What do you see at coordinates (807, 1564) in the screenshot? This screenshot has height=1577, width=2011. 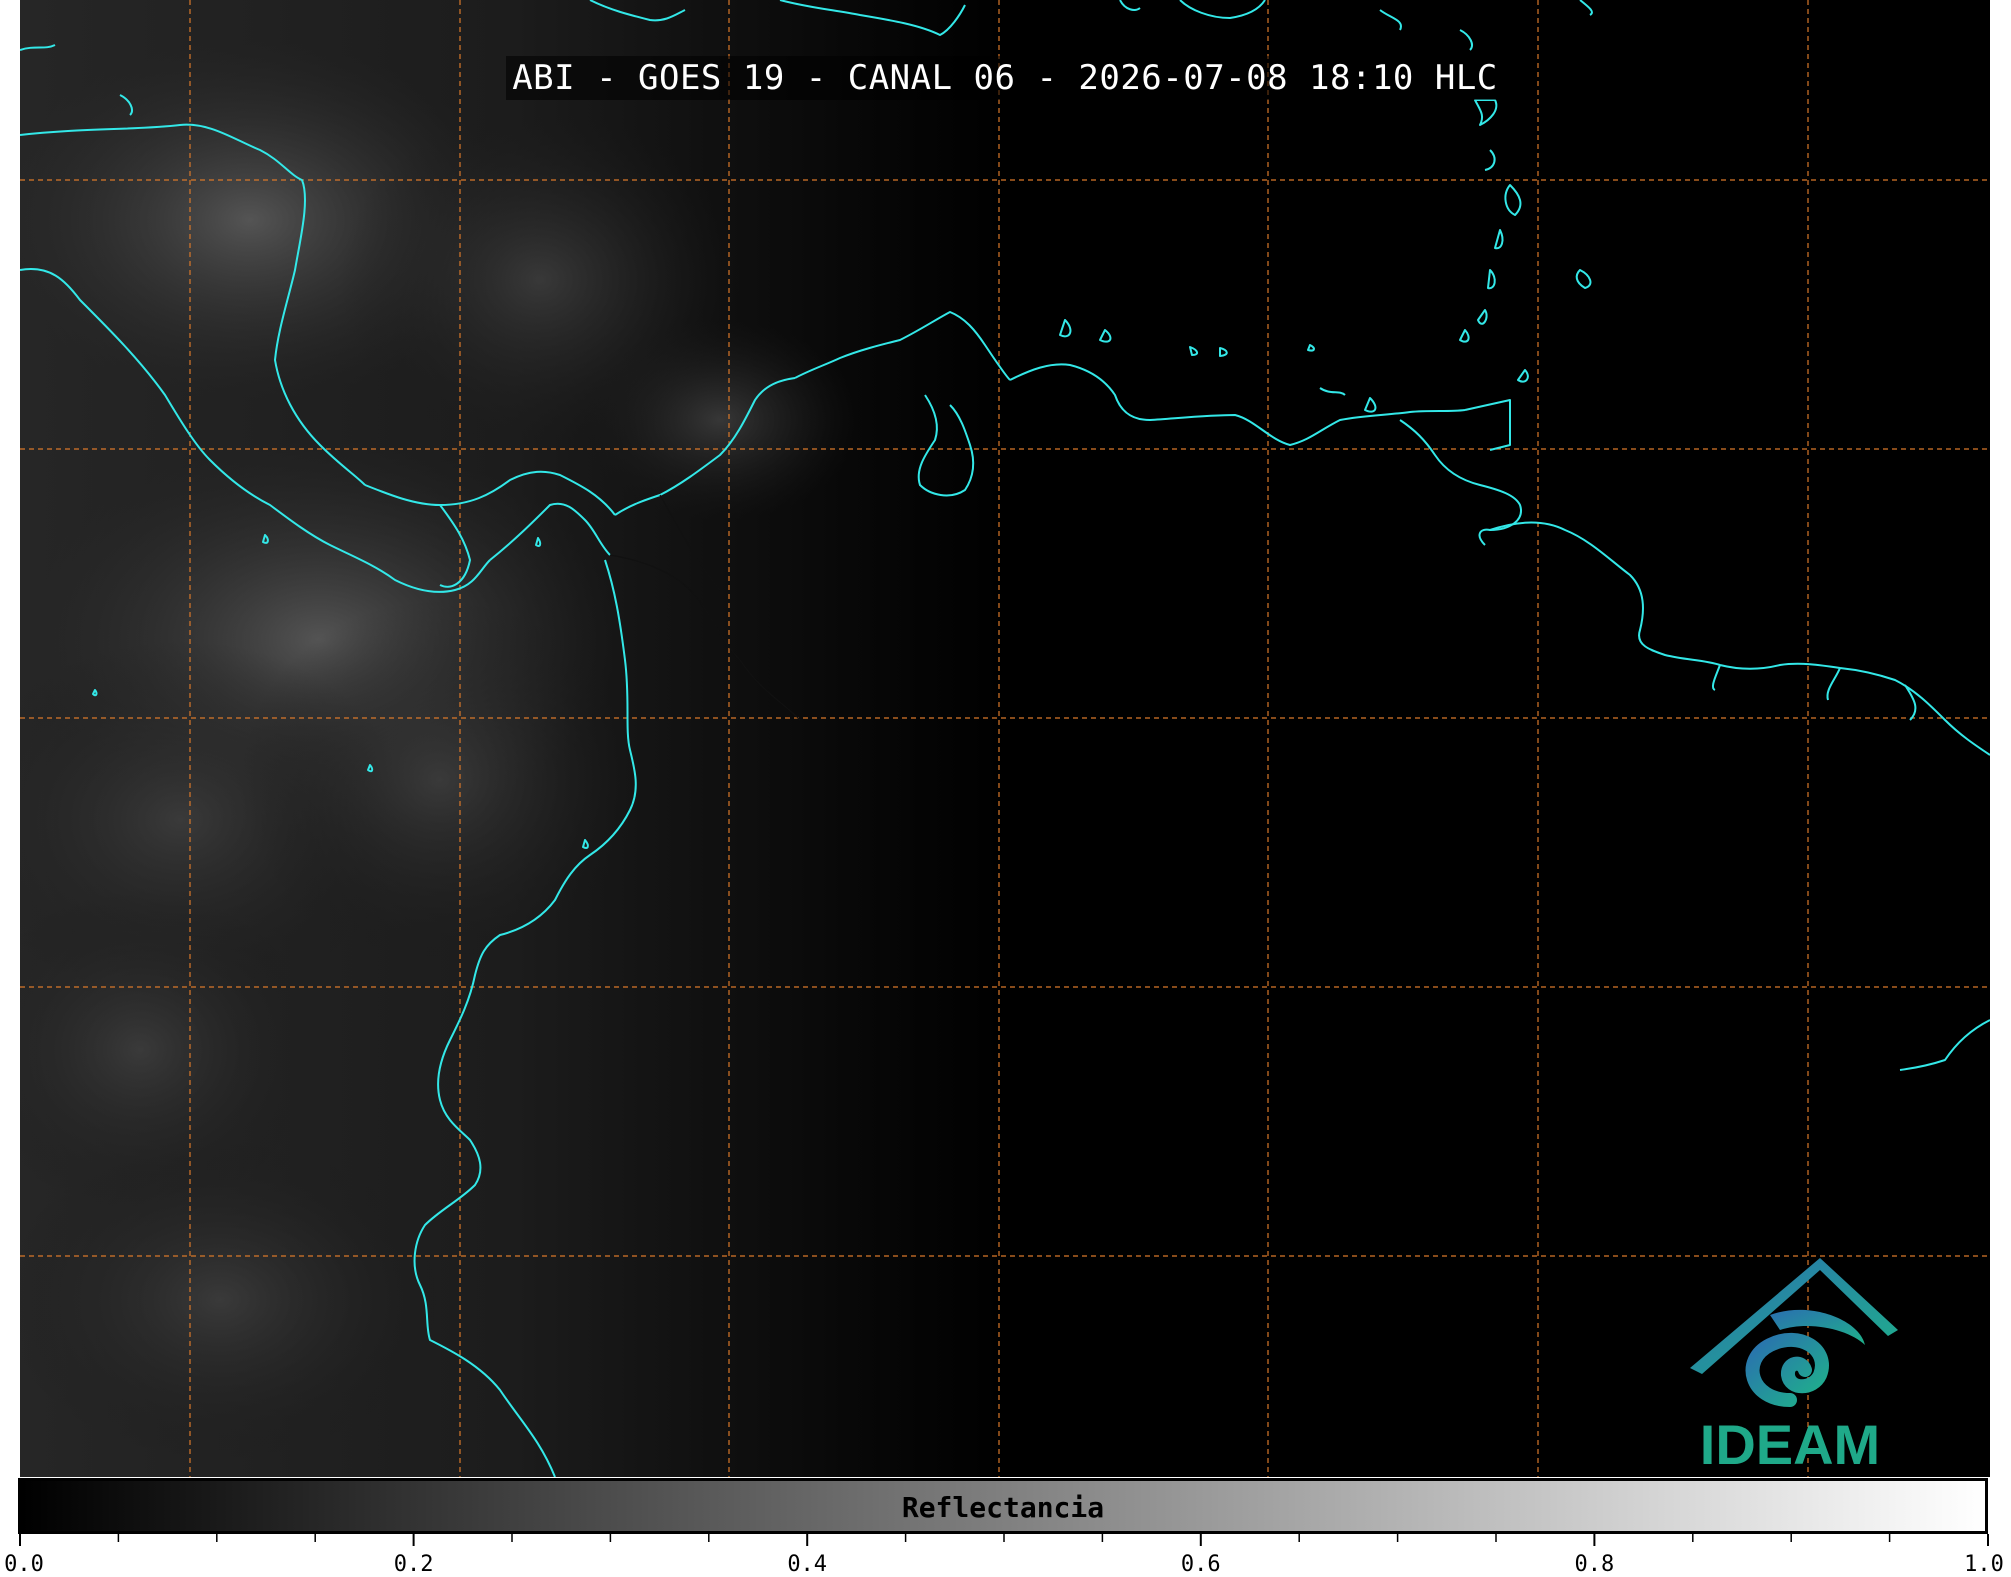 I see `tick-label: 0.4` at bounding box center [807, 1564].